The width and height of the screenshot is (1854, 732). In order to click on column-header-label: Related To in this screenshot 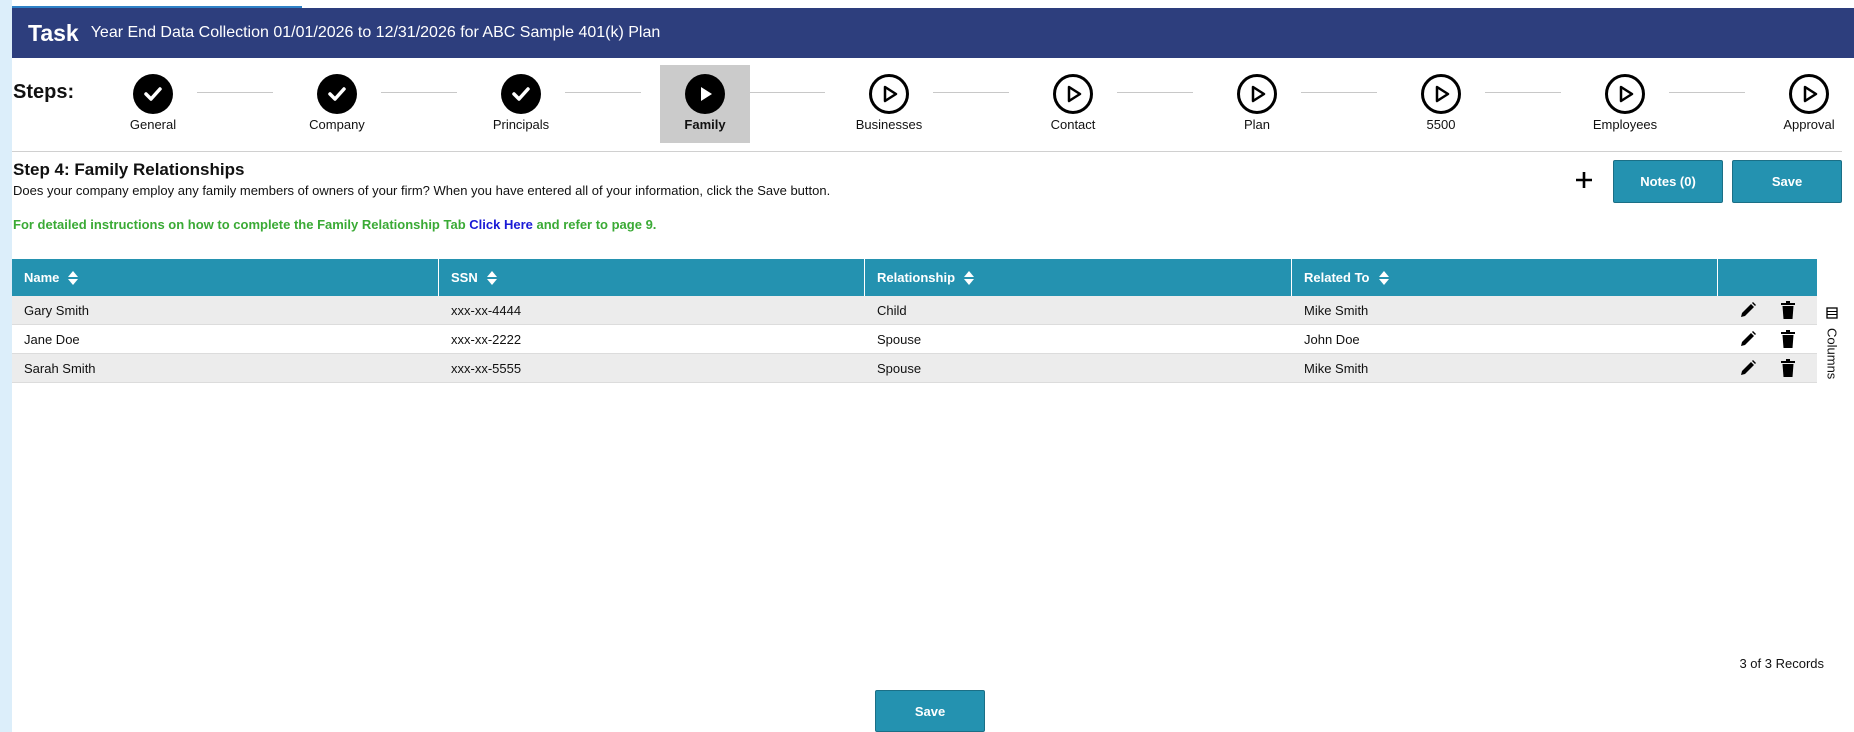, I will do `click(1337, 277)`.